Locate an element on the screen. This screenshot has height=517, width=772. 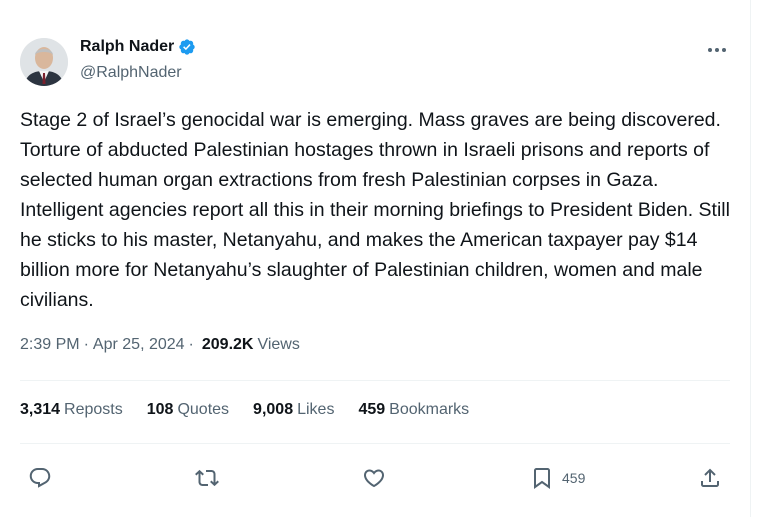
author-name-row: Ralph Nader is located at coordinates (138, 47).